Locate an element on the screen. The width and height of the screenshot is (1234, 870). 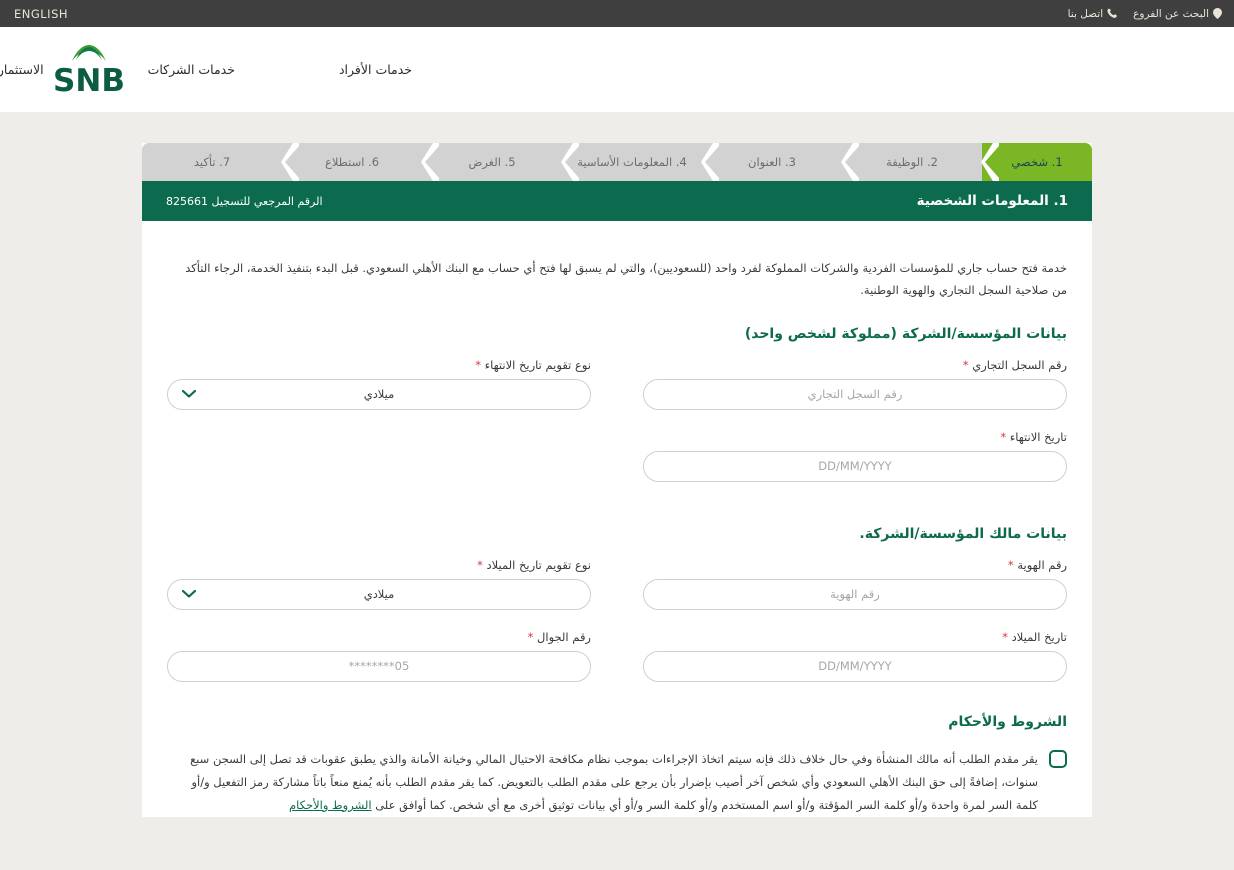
birth-date-control is located at coordinates (855, 666).